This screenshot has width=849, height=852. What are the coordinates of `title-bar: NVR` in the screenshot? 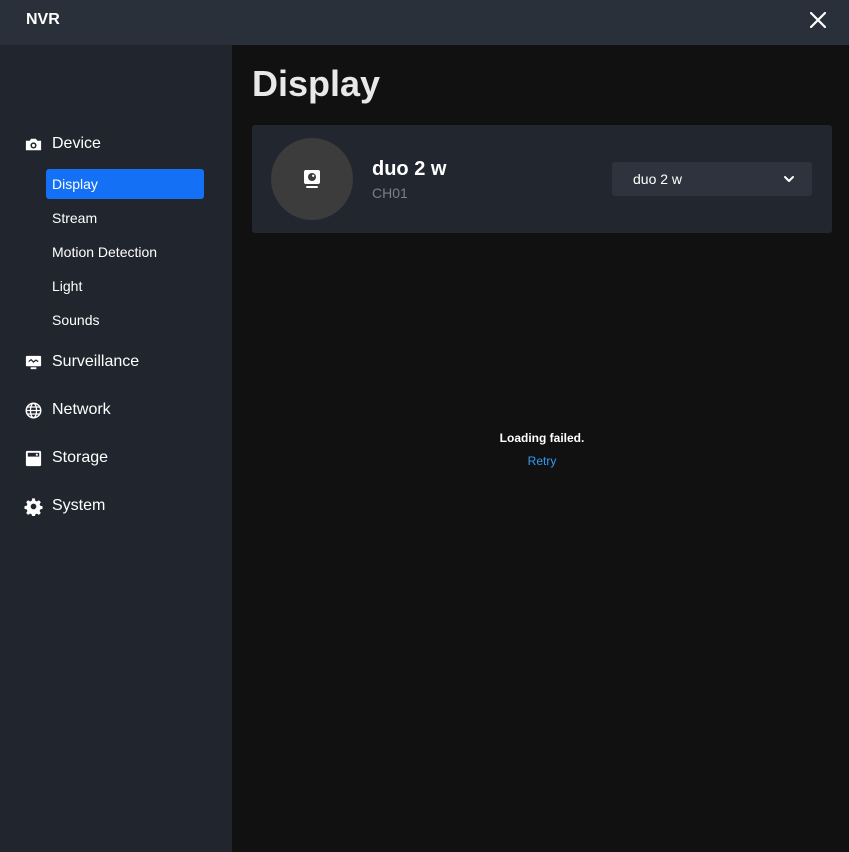 It's located at (424, 22).